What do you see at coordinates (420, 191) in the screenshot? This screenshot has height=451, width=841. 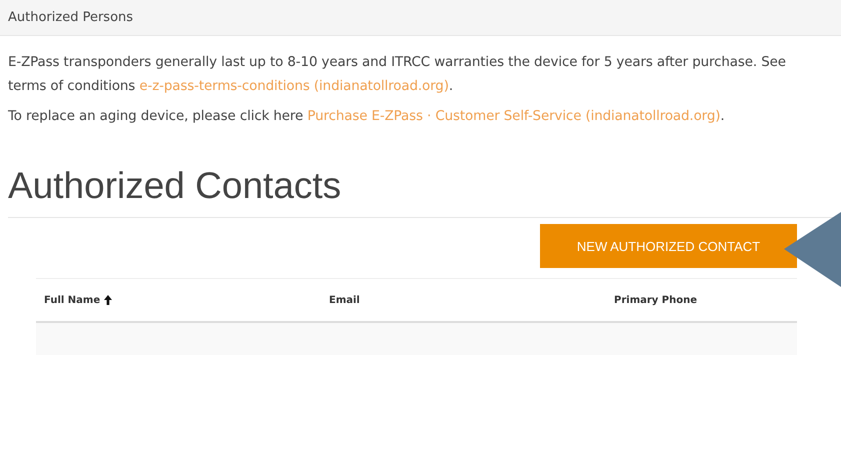 I see `section-heading: Authorized Contacts` at bounding box center [420, 191].